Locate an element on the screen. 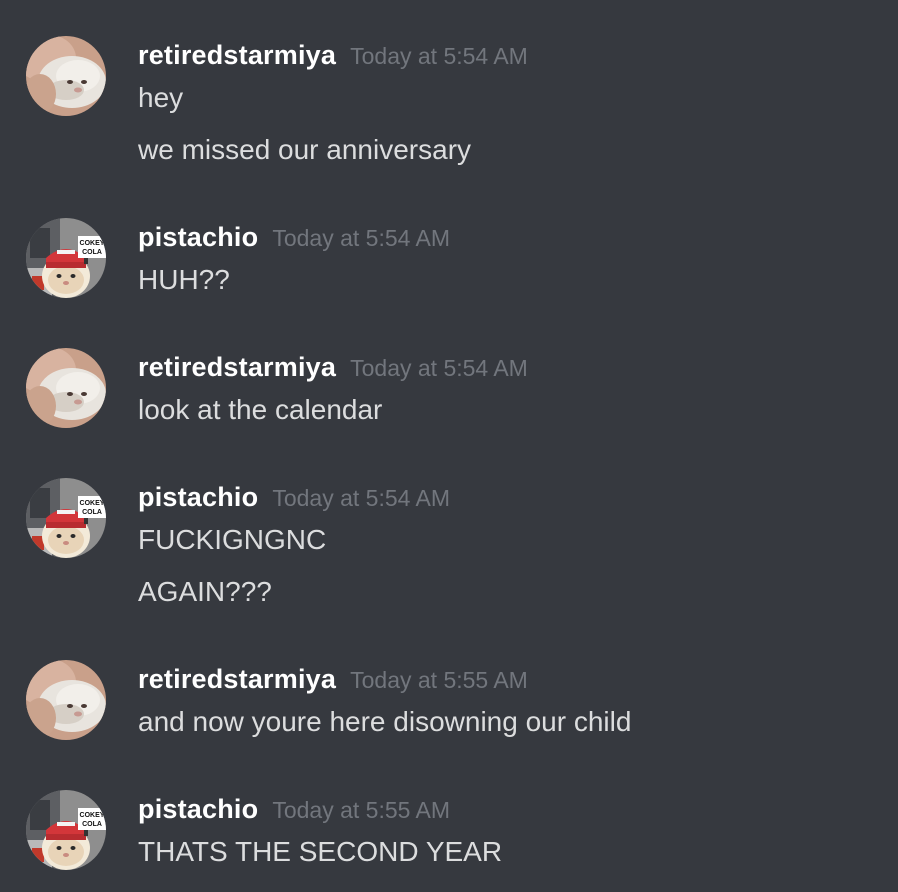 This screenshot has height=892, width=898. message-header: retiredstarmiya Today at 5:55 AM is located at coordinates (333, 679).